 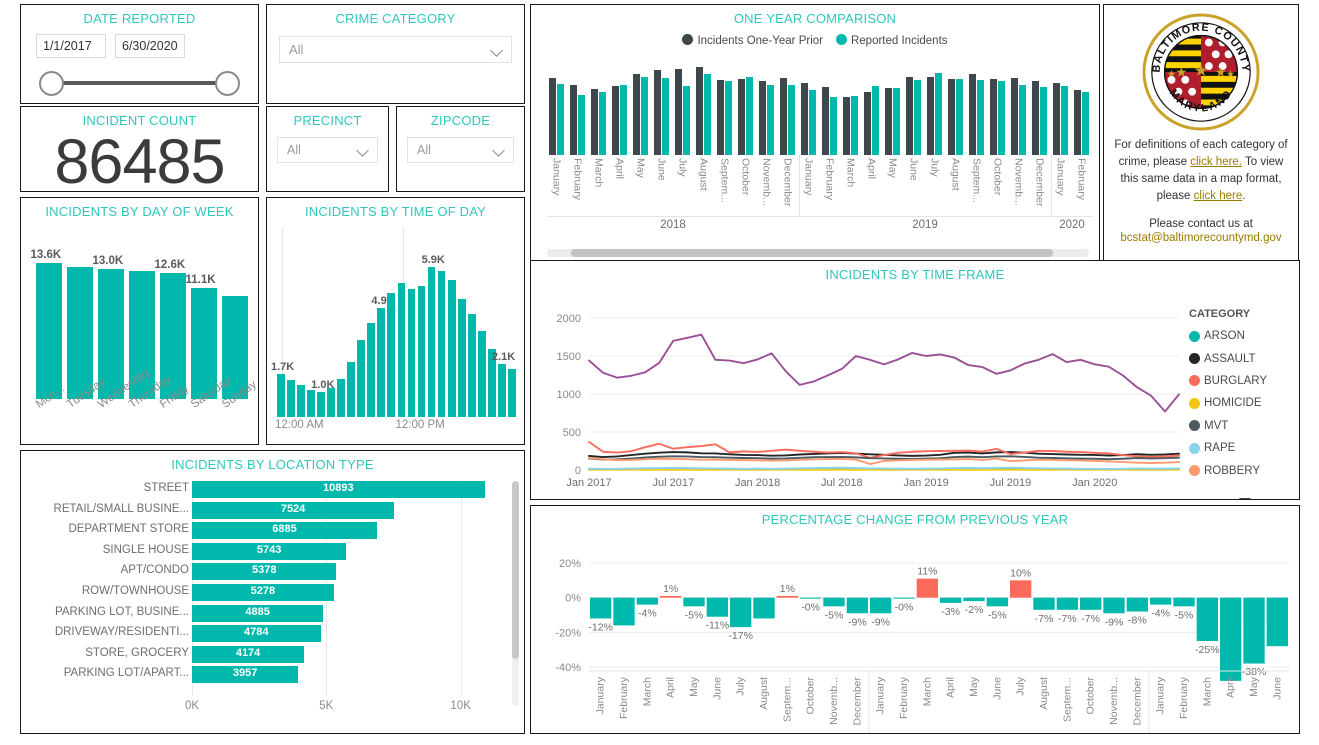 What do you see at coordinates (1241, 403) in the screenshot?
I see `legend-item-homicide: HOMICIDE` at bounding box center [1241, 403].